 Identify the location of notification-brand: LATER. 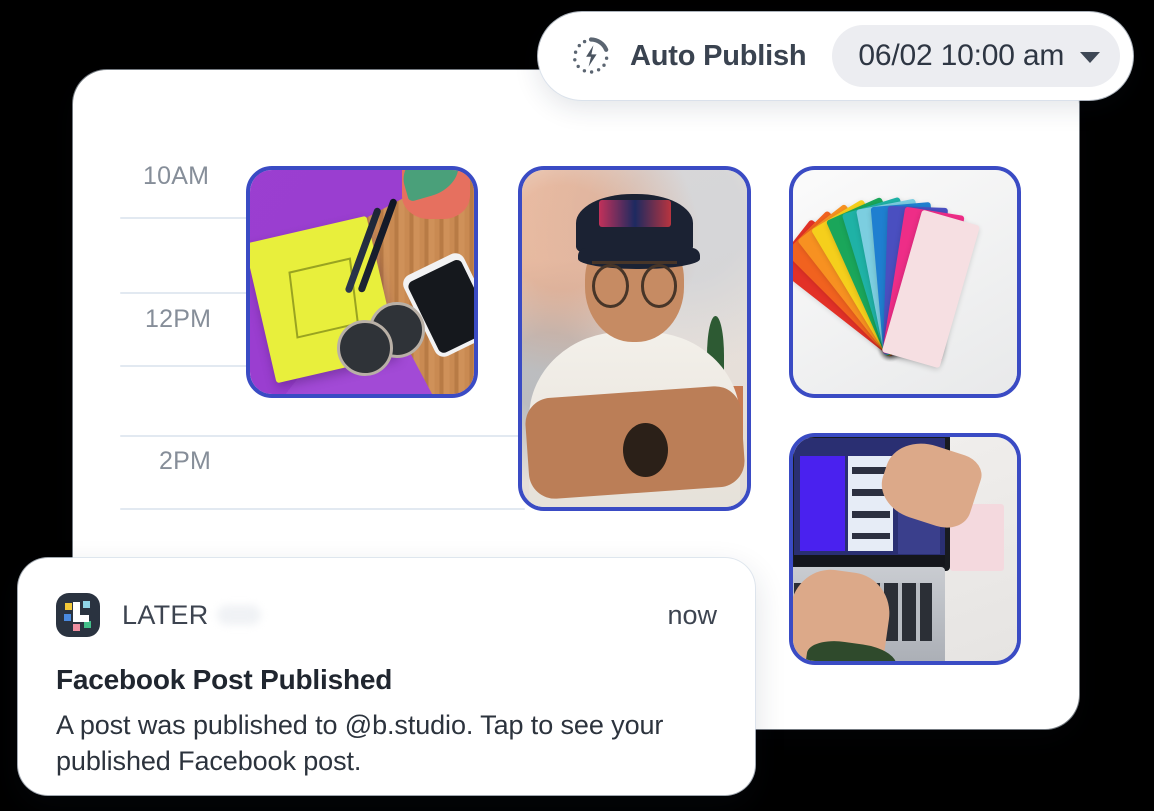
(165, 614).